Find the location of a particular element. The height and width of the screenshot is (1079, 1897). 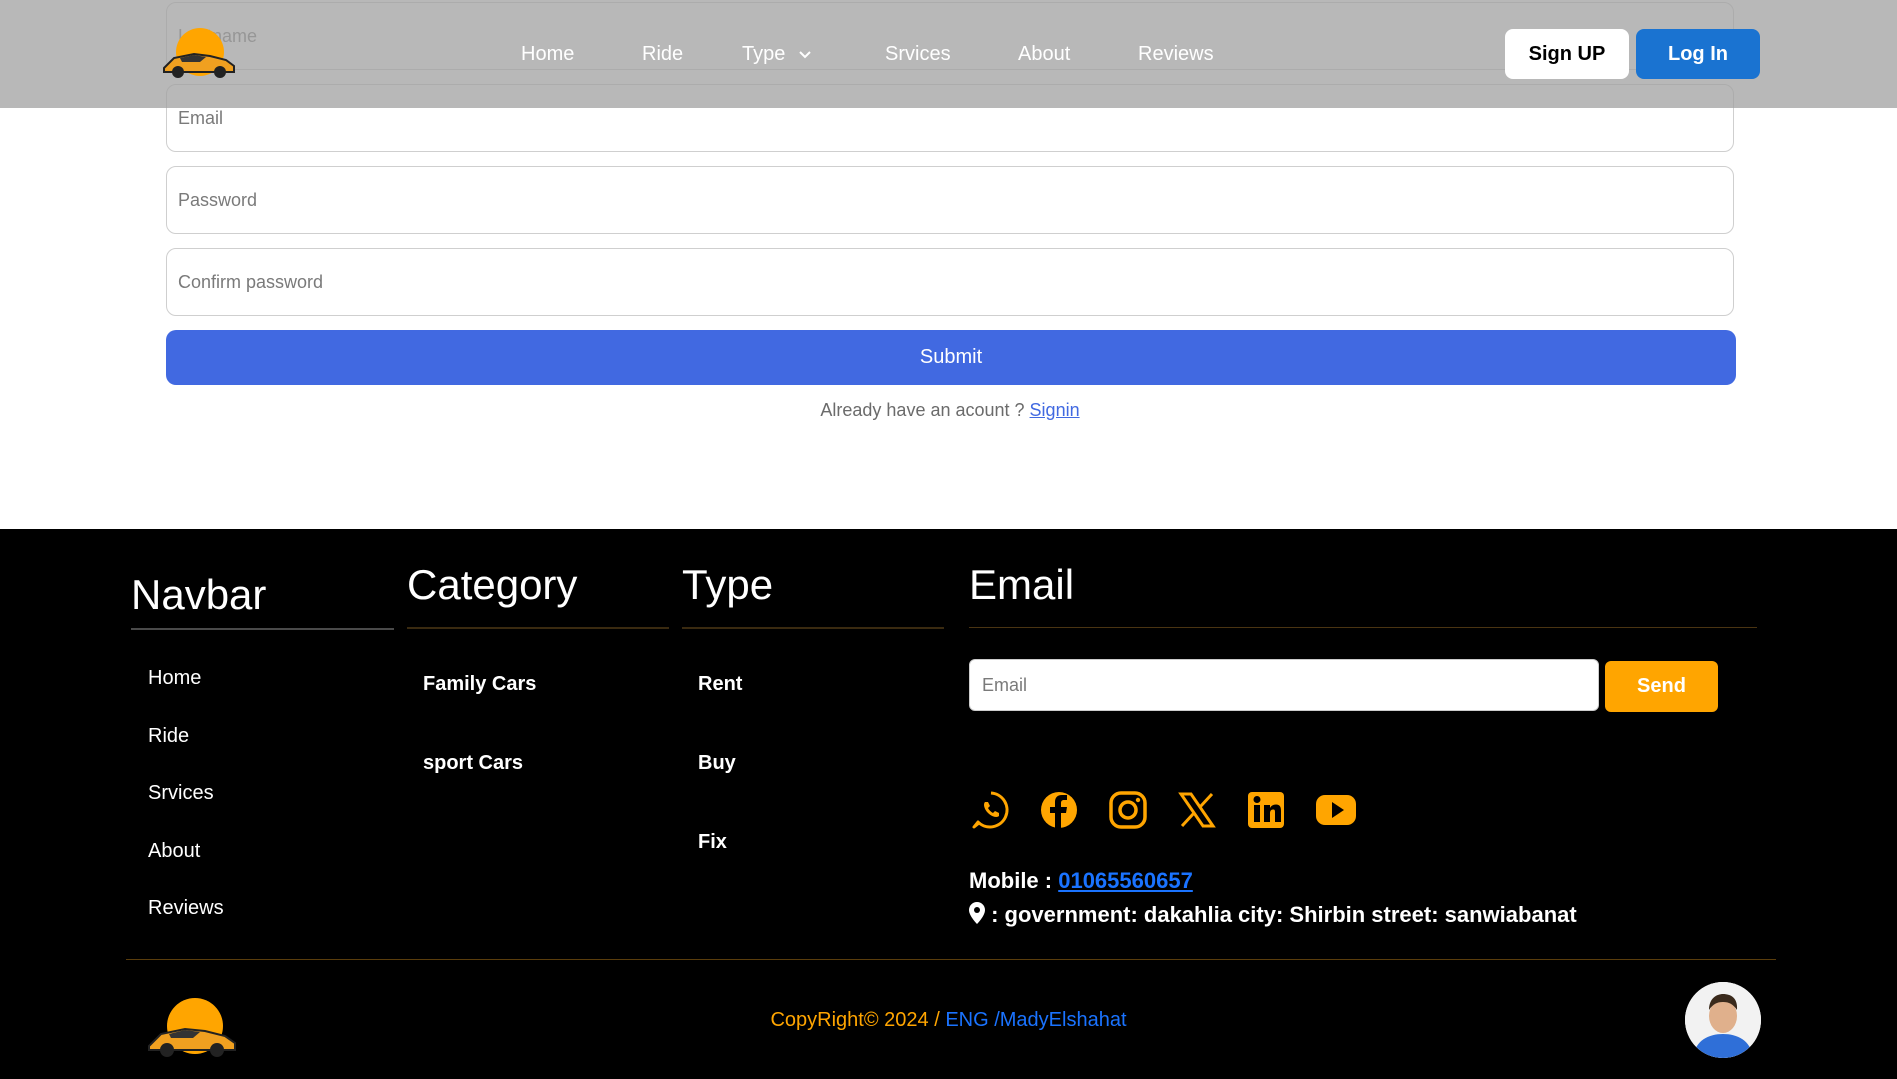

nav-home: Home is located at coordinates (547, 54).